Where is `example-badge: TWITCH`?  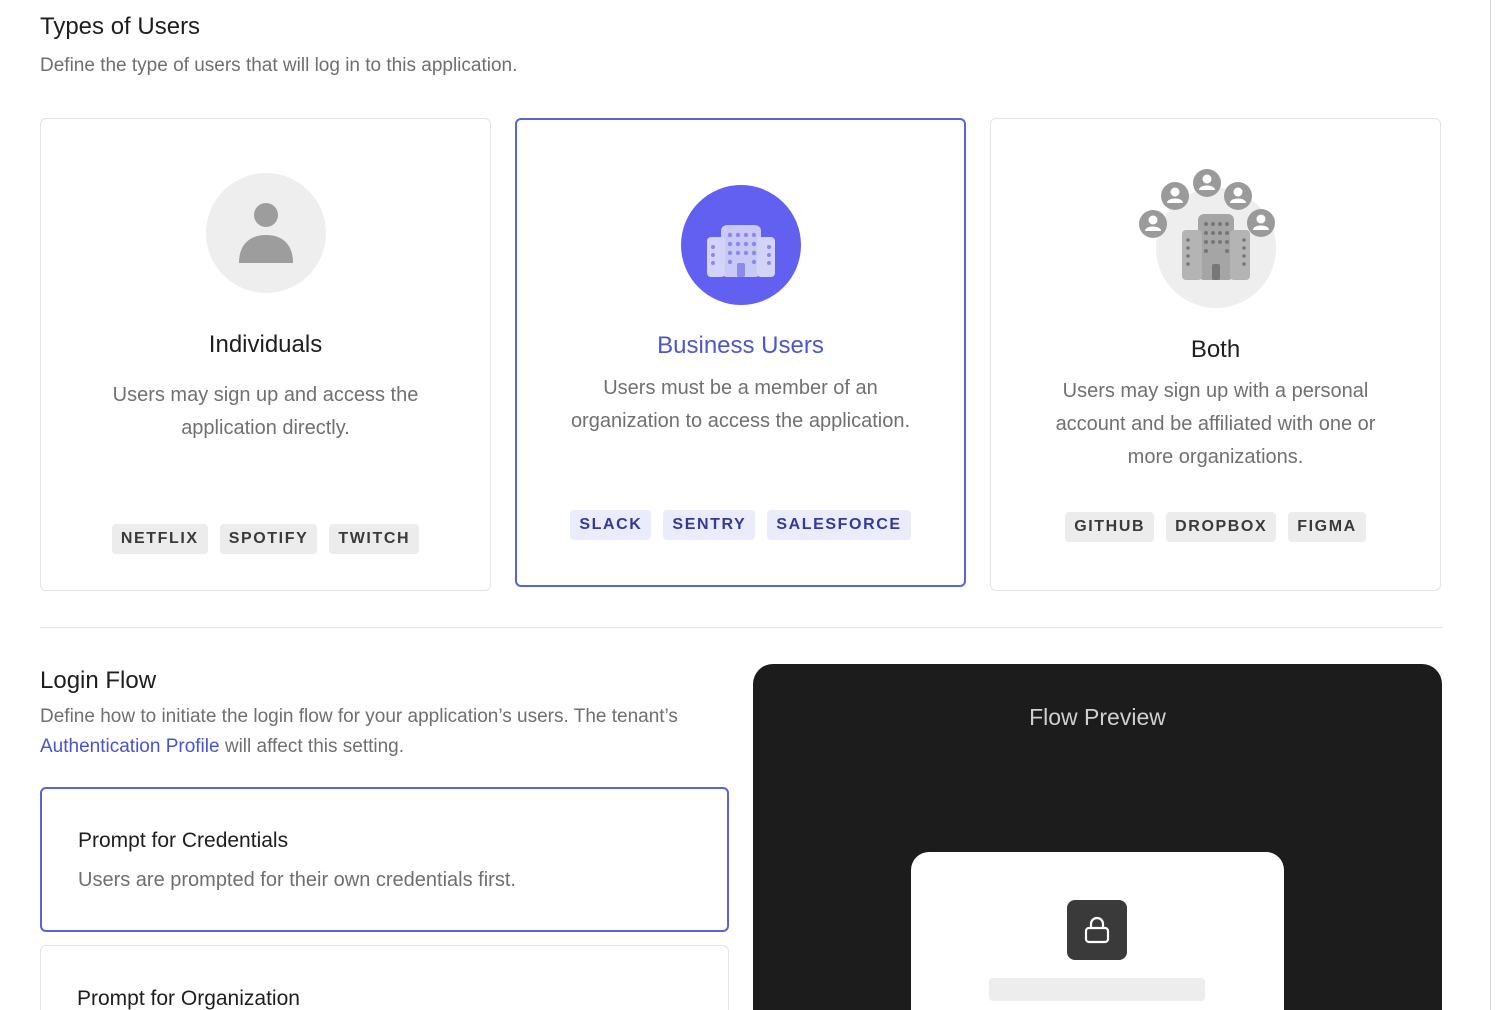
example-badge: TWITCH is located at coordinates (374, 539).